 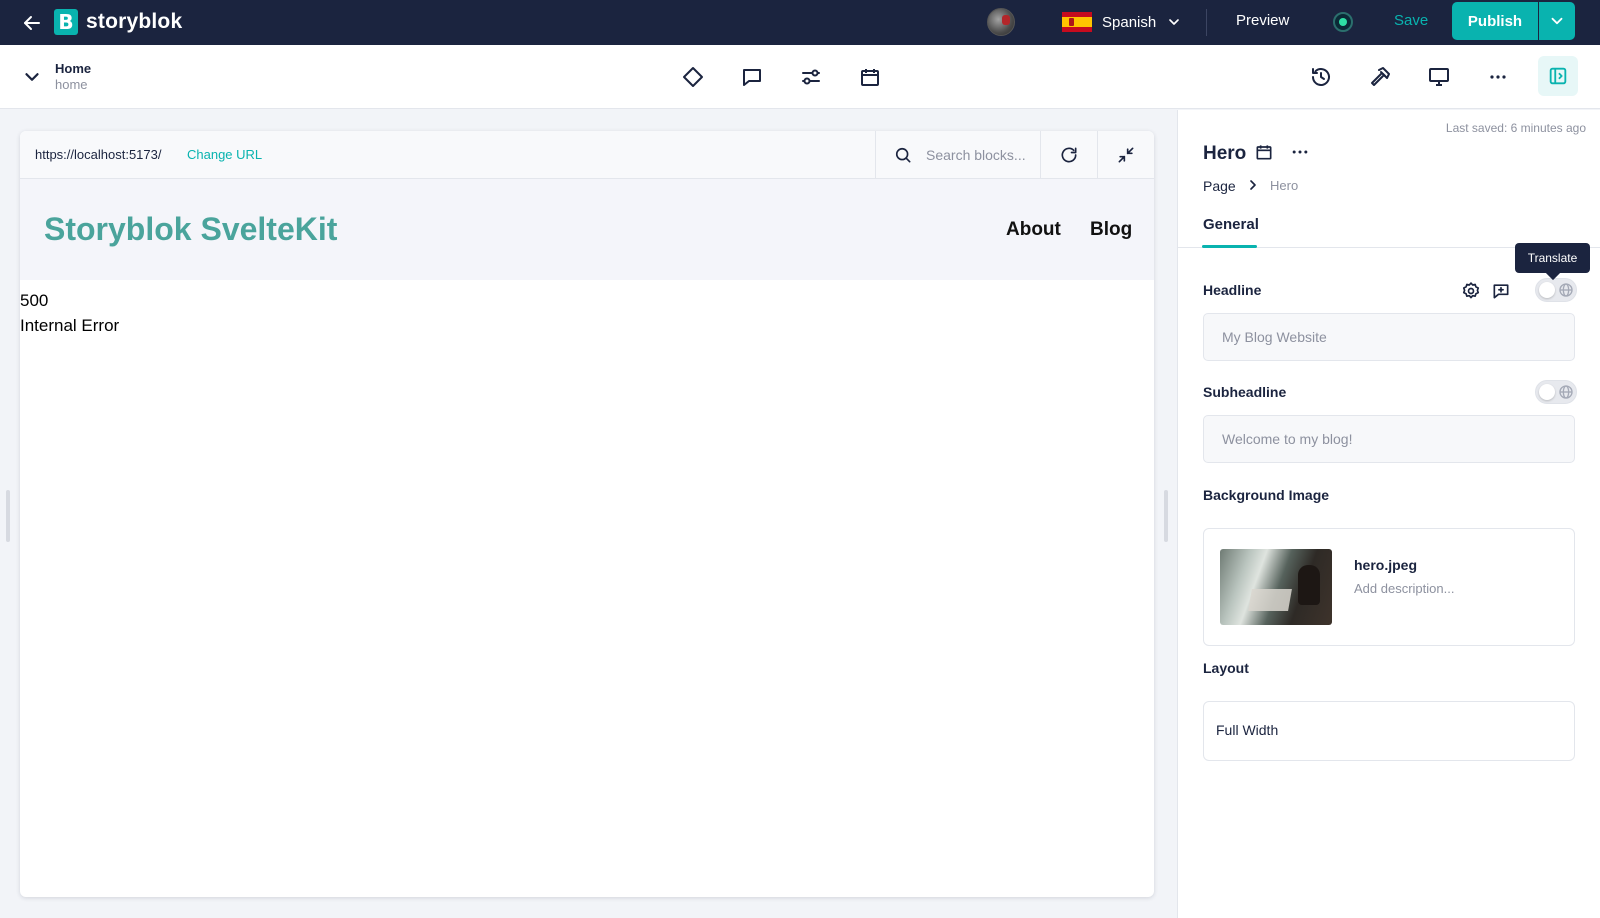 What do you see at coordinates (1276, 587) in the screenshot?
I see `asset-thumbnail` at bounding box center [1276, 587].